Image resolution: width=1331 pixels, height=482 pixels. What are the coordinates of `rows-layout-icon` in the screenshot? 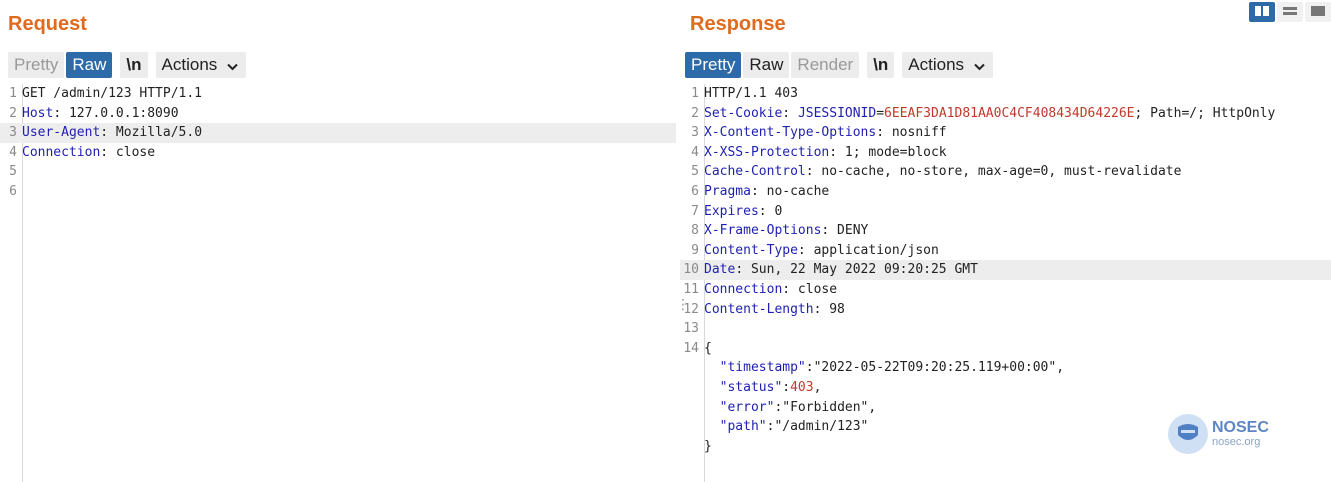 It's located at (1290, 12).